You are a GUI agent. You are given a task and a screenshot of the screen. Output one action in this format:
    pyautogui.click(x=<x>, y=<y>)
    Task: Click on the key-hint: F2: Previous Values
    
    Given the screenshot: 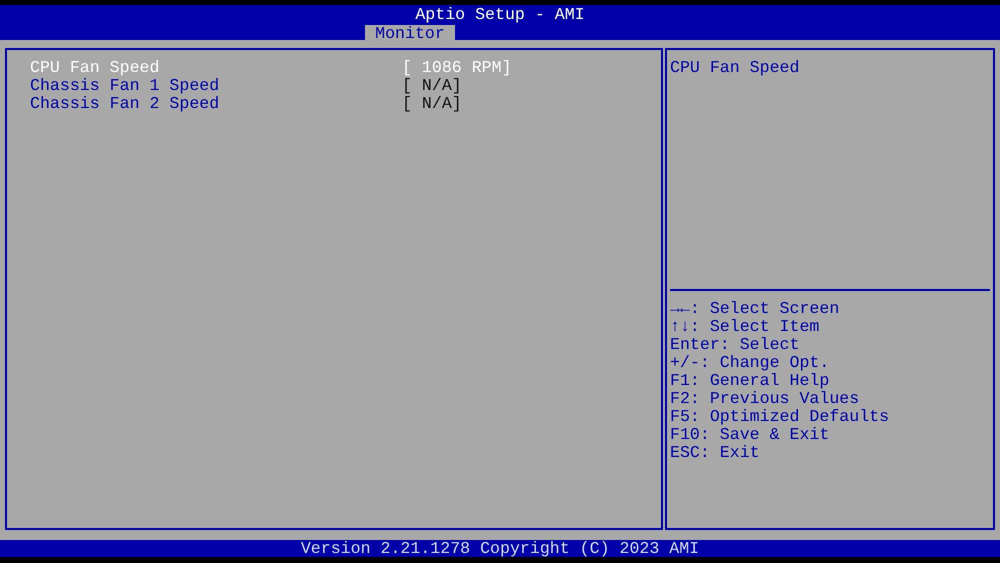 What is the action you would take?
    pyautogui.click(x=765, y=399)
    